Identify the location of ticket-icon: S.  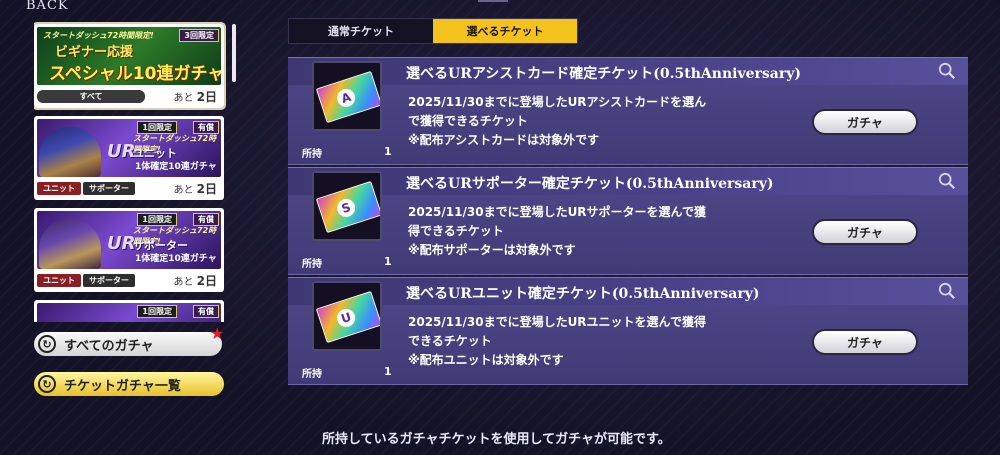
(347, 206).